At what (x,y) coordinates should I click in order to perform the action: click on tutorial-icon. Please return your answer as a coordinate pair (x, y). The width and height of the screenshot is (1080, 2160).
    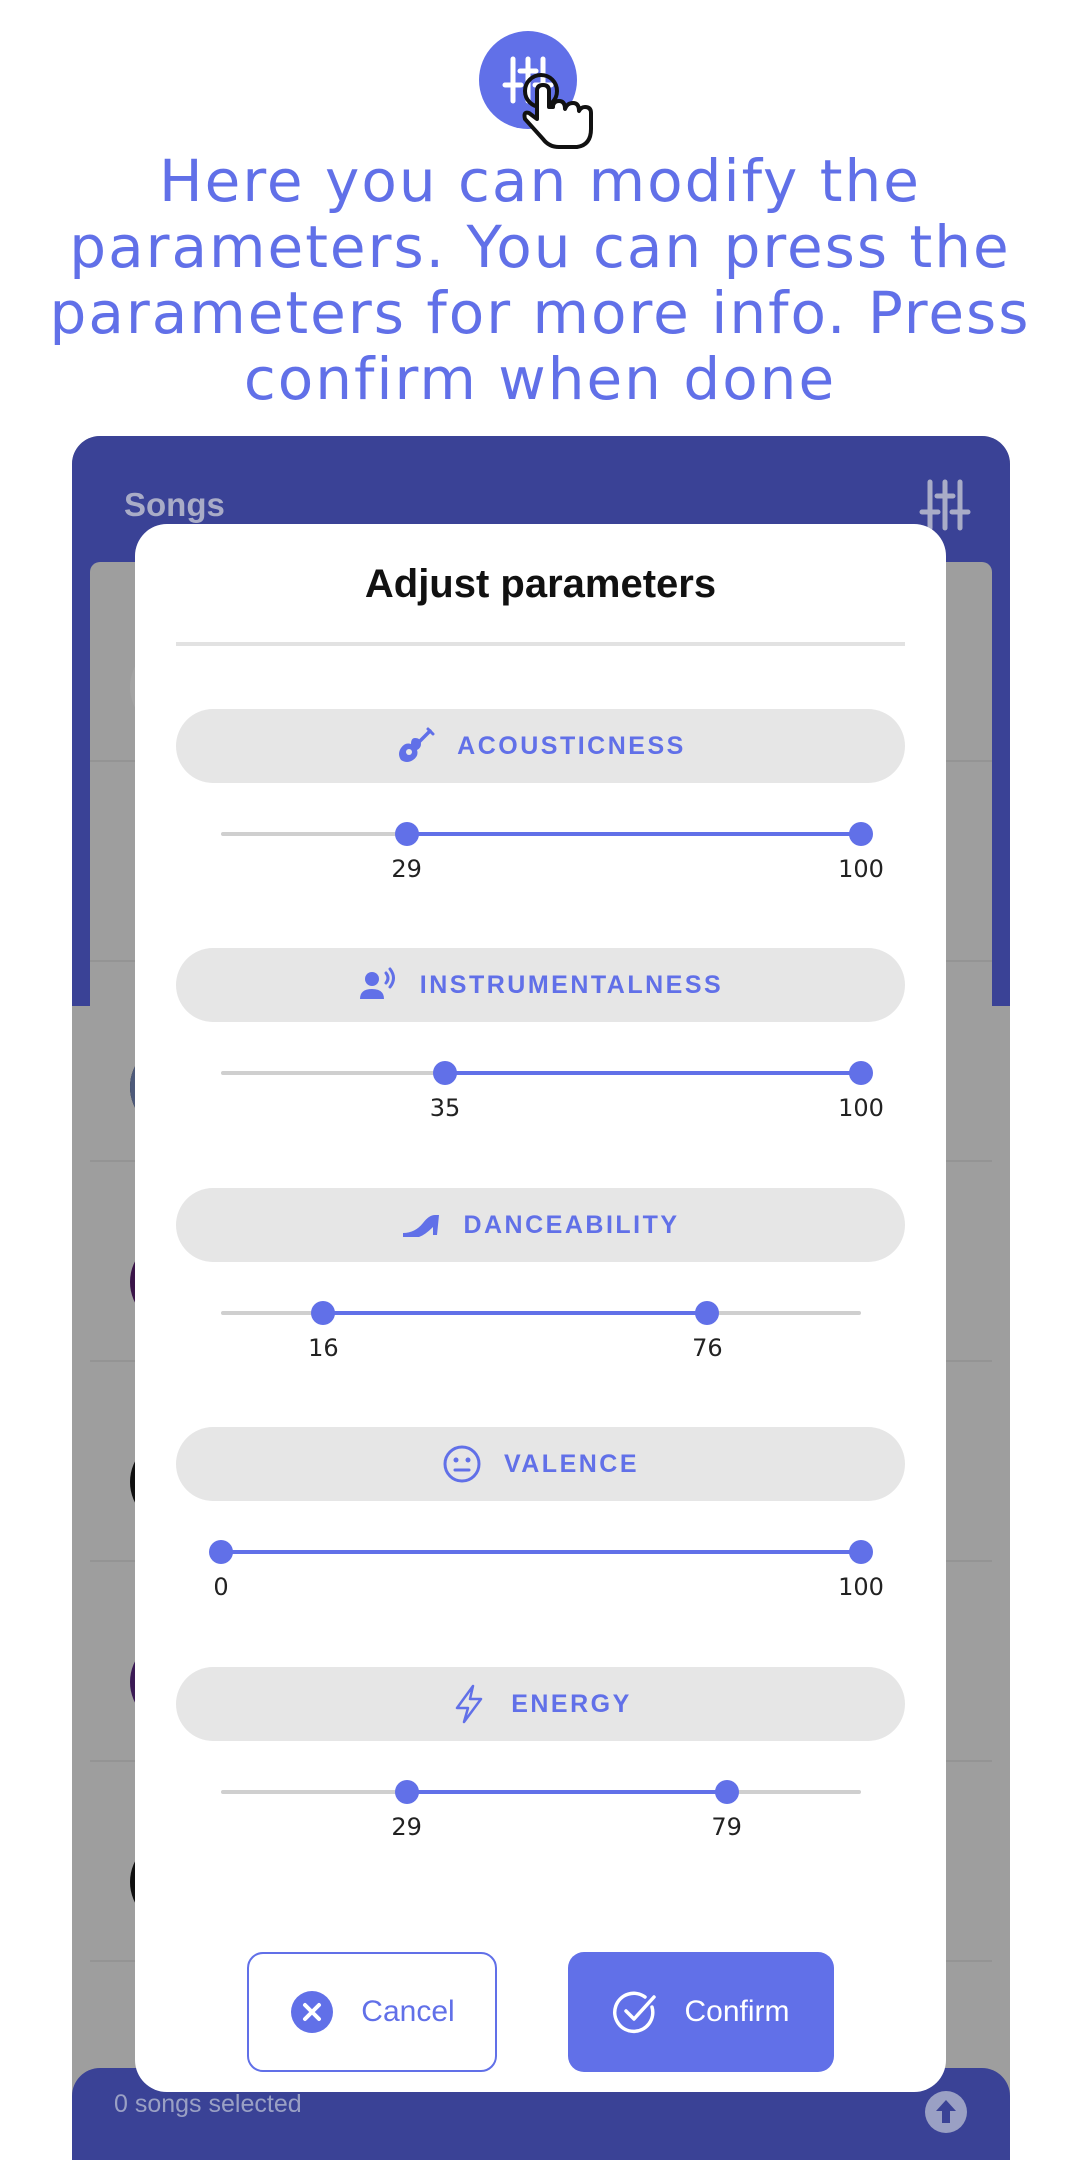
    Looking at the image, I should click on (536, 90).